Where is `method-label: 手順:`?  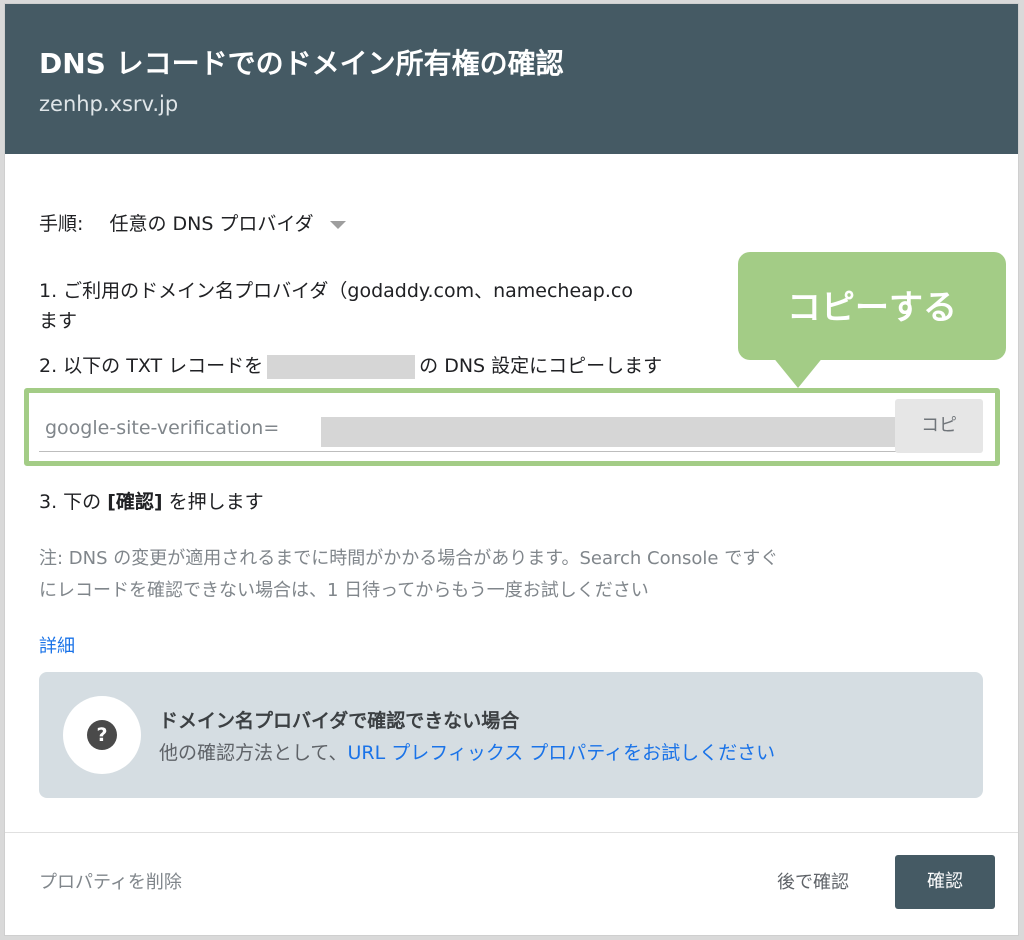 method-label: 手順: is located at coordinates (61, 224).